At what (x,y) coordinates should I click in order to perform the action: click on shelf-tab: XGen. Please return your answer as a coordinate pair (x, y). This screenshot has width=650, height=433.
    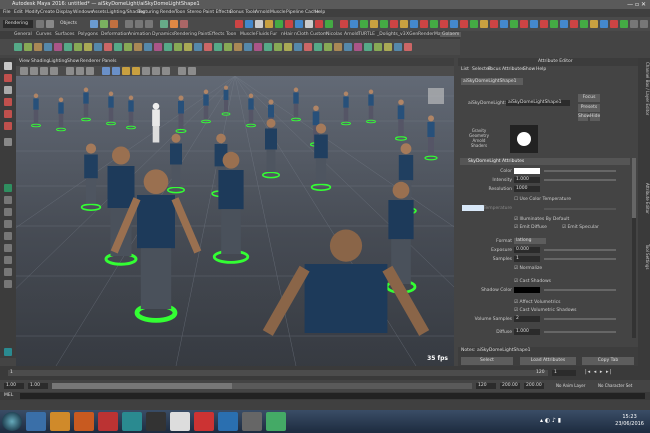
    Looking at the image, I should click on (412, 34).